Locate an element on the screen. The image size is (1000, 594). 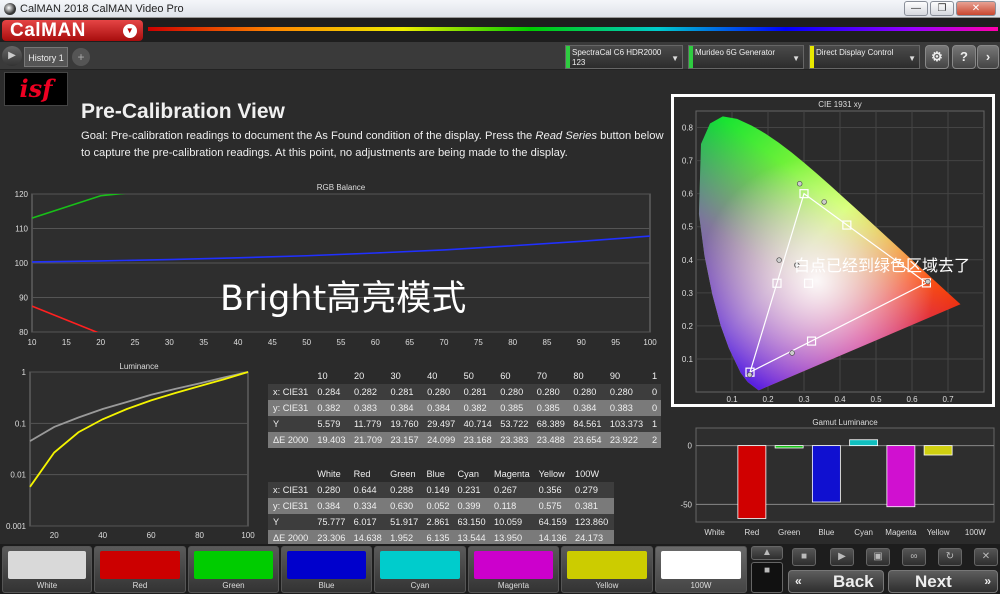
table-header: 20 is located at coordinates (369, 376).